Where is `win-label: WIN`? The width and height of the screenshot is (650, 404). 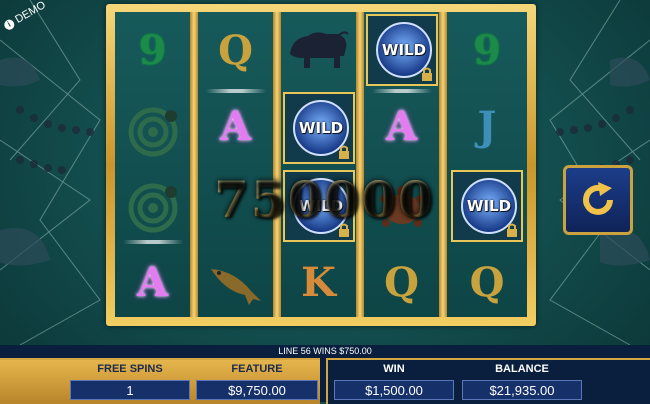 win-label: WIN is located at coordinates (394, 369).